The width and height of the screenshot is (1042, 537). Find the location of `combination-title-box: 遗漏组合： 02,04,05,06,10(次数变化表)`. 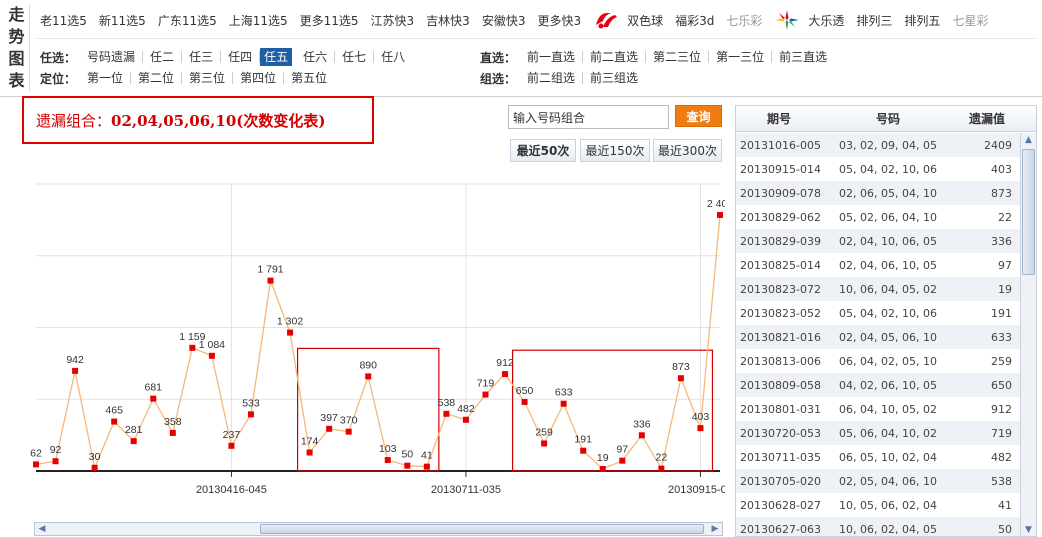

combination-title-box: 遗漏组合： 02,04,05,06,10(次数变化表) is located at coordinates (198, 120).